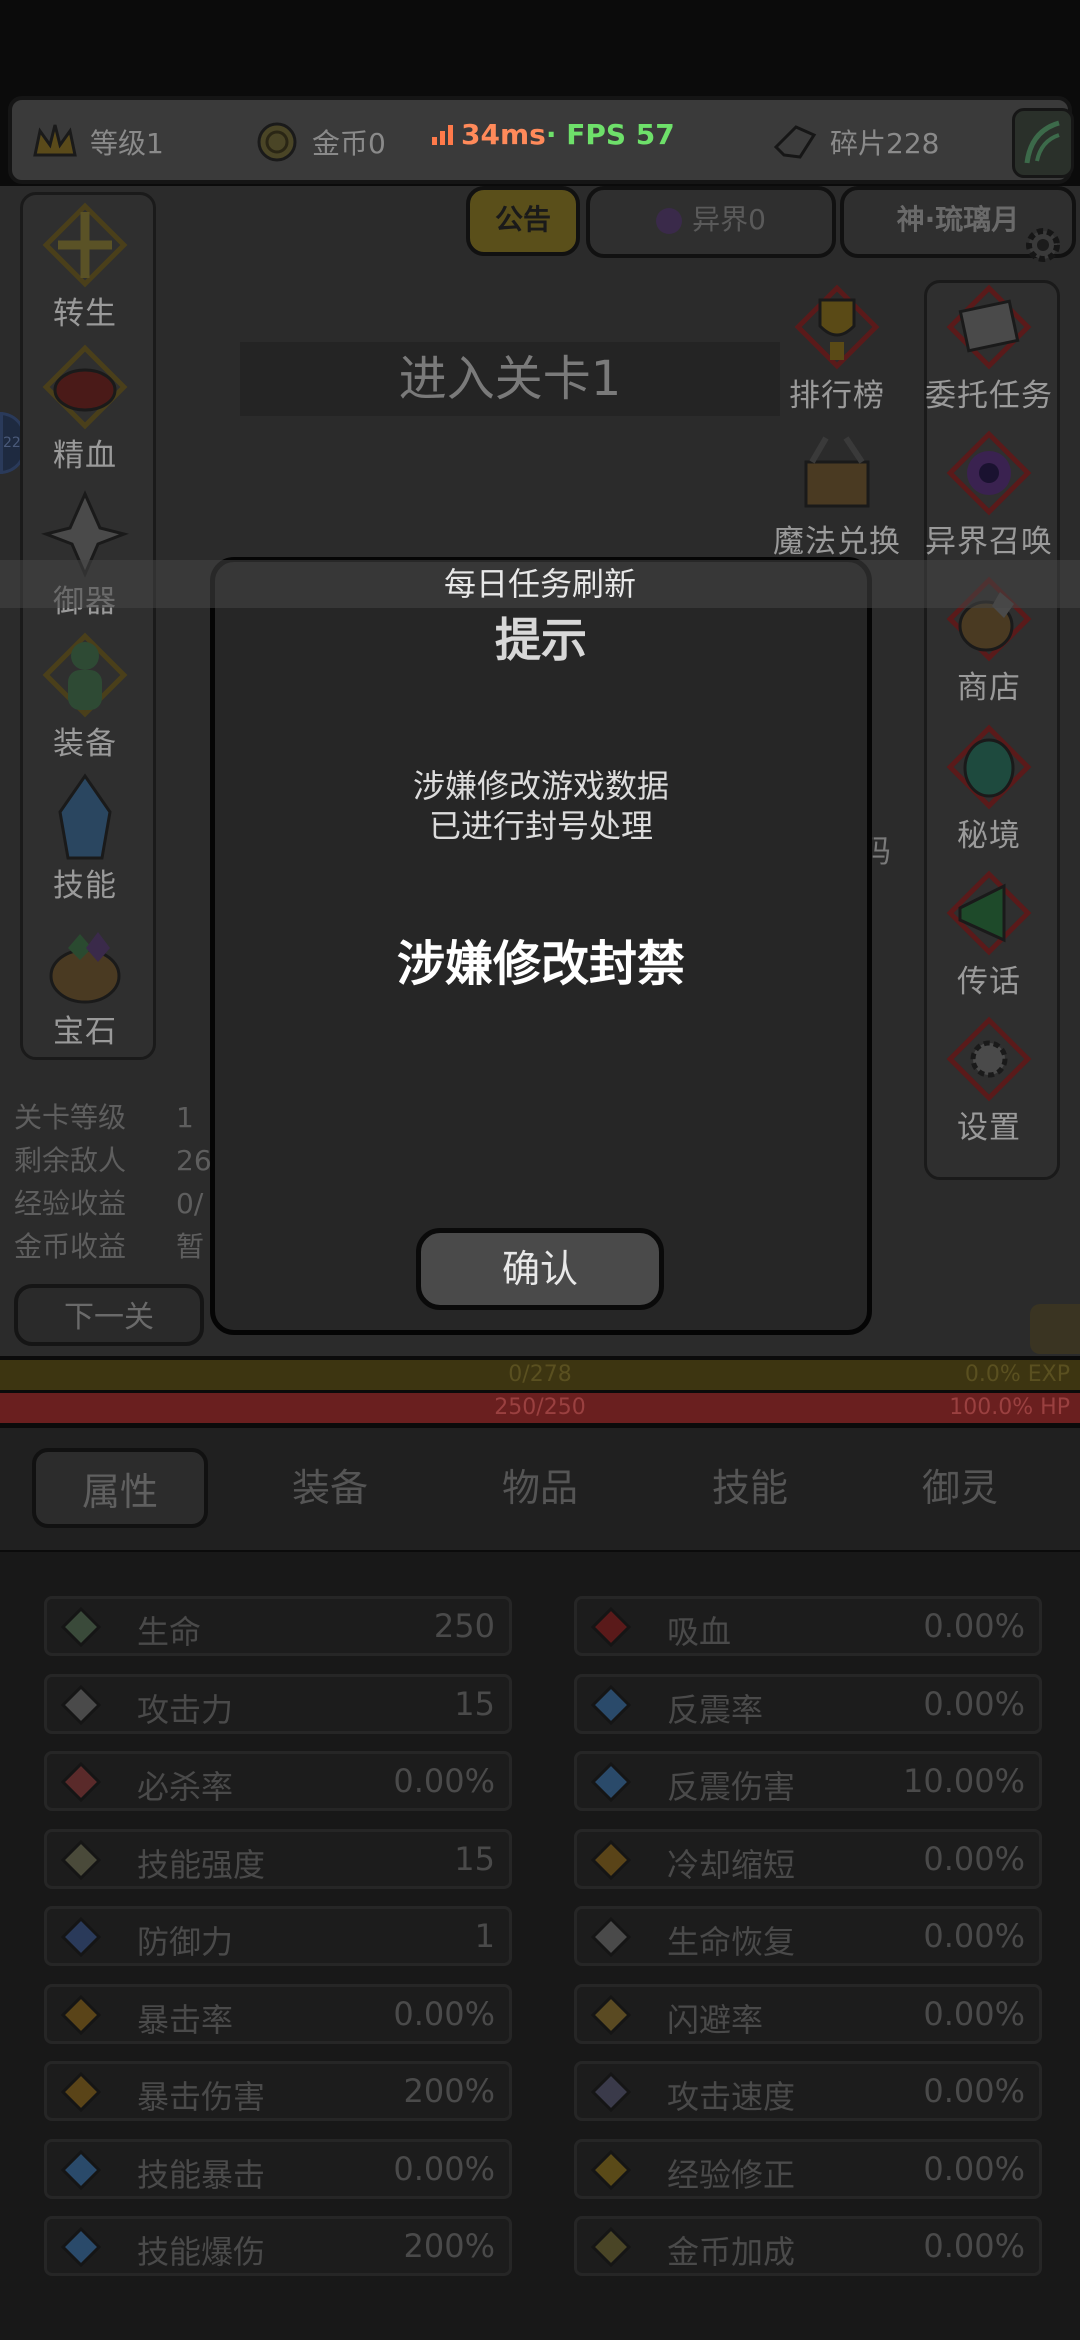 This screenshot has height=2340, width=1080. Describe the element at coordinates (989, 473) in the screenshot. I see `vortex-icon` at that location.